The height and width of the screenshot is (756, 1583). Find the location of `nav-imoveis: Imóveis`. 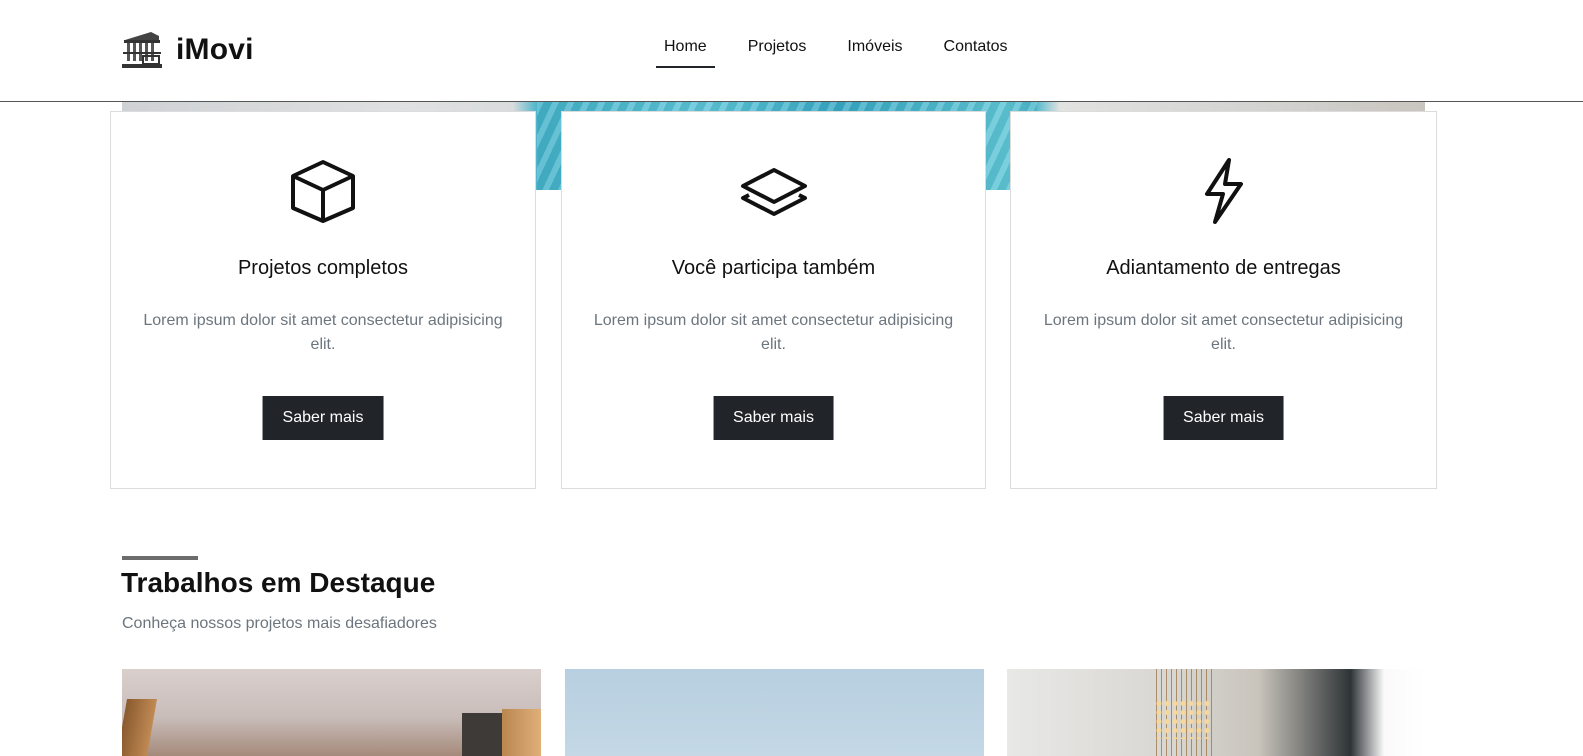

nav-imoveis: Imóveis is located at coordinates (874, 53).